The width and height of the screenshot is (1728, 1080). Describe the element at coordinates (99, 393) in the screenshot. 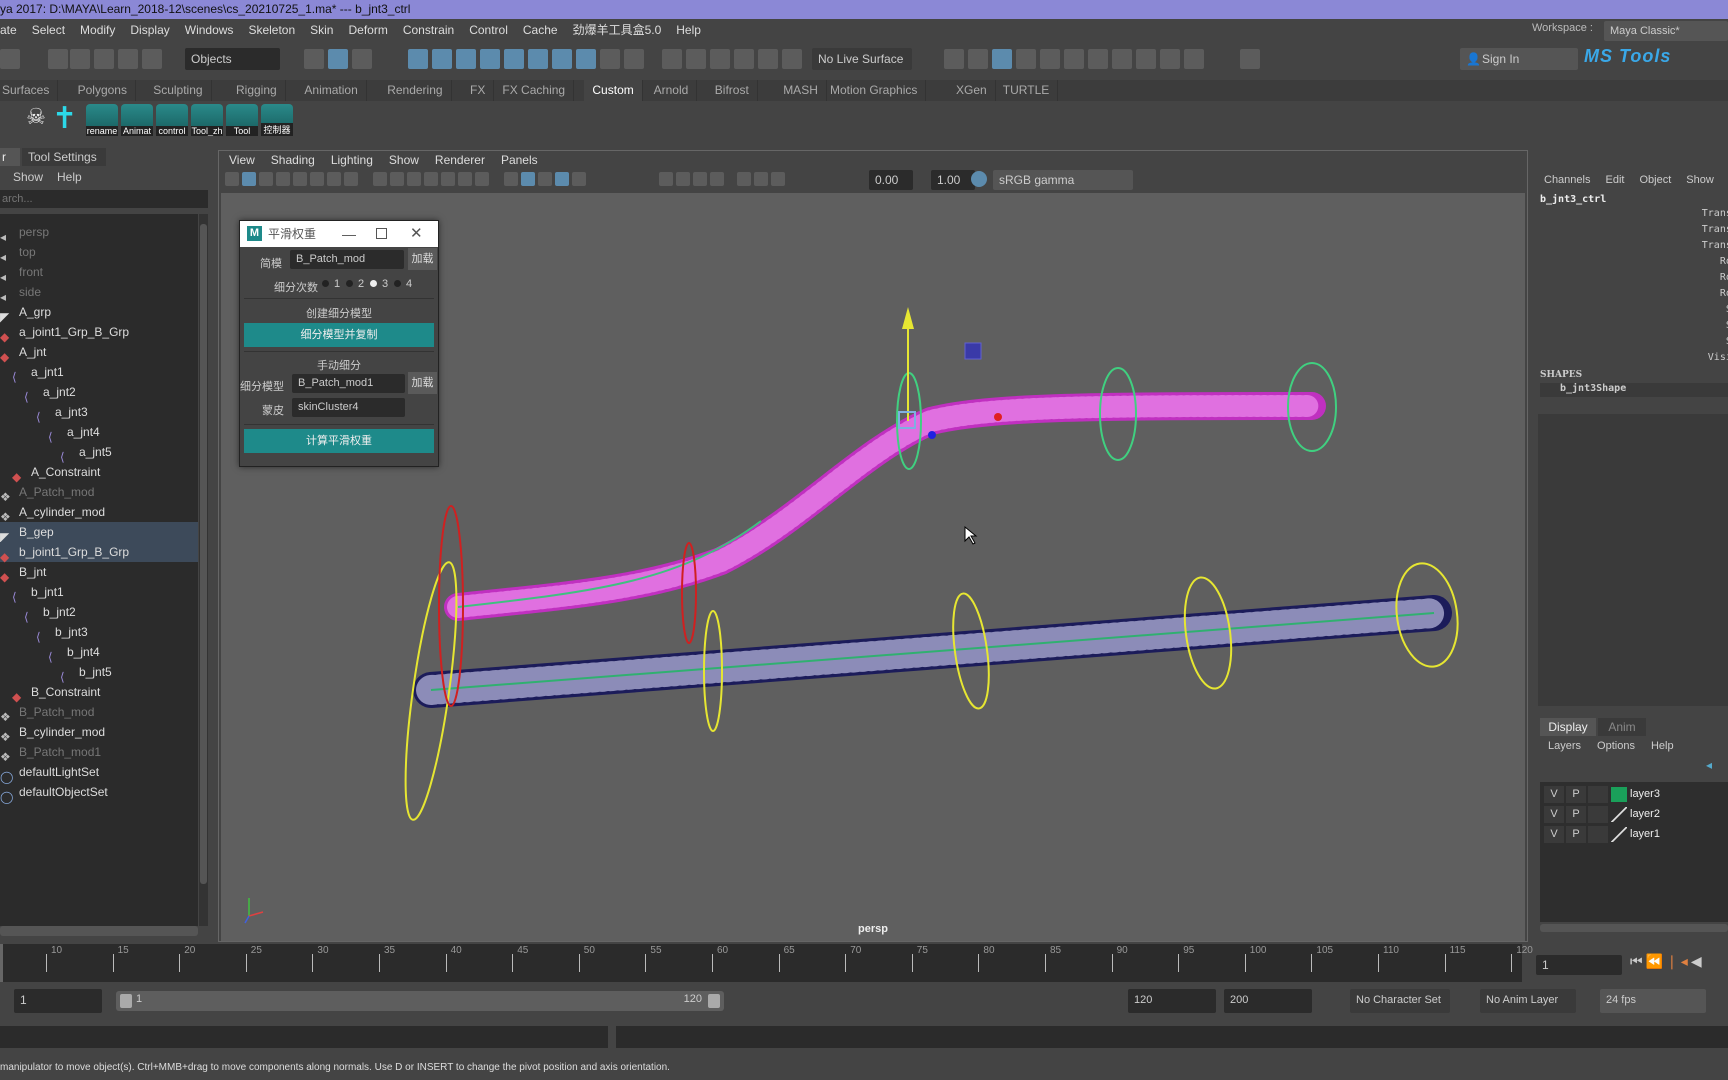

I see `outliner-item: ⟨ a_jnt2` at that location.